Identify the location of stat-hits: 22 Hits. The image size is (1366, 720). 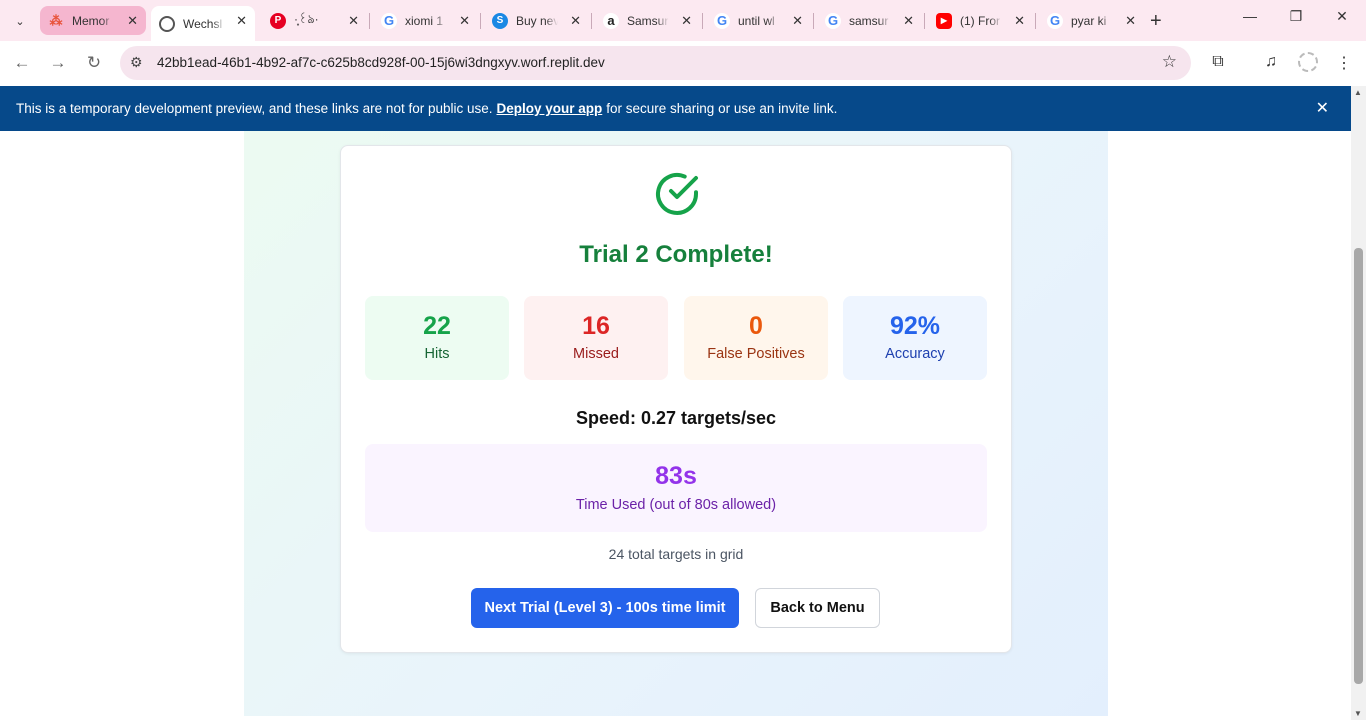
(437, 338).